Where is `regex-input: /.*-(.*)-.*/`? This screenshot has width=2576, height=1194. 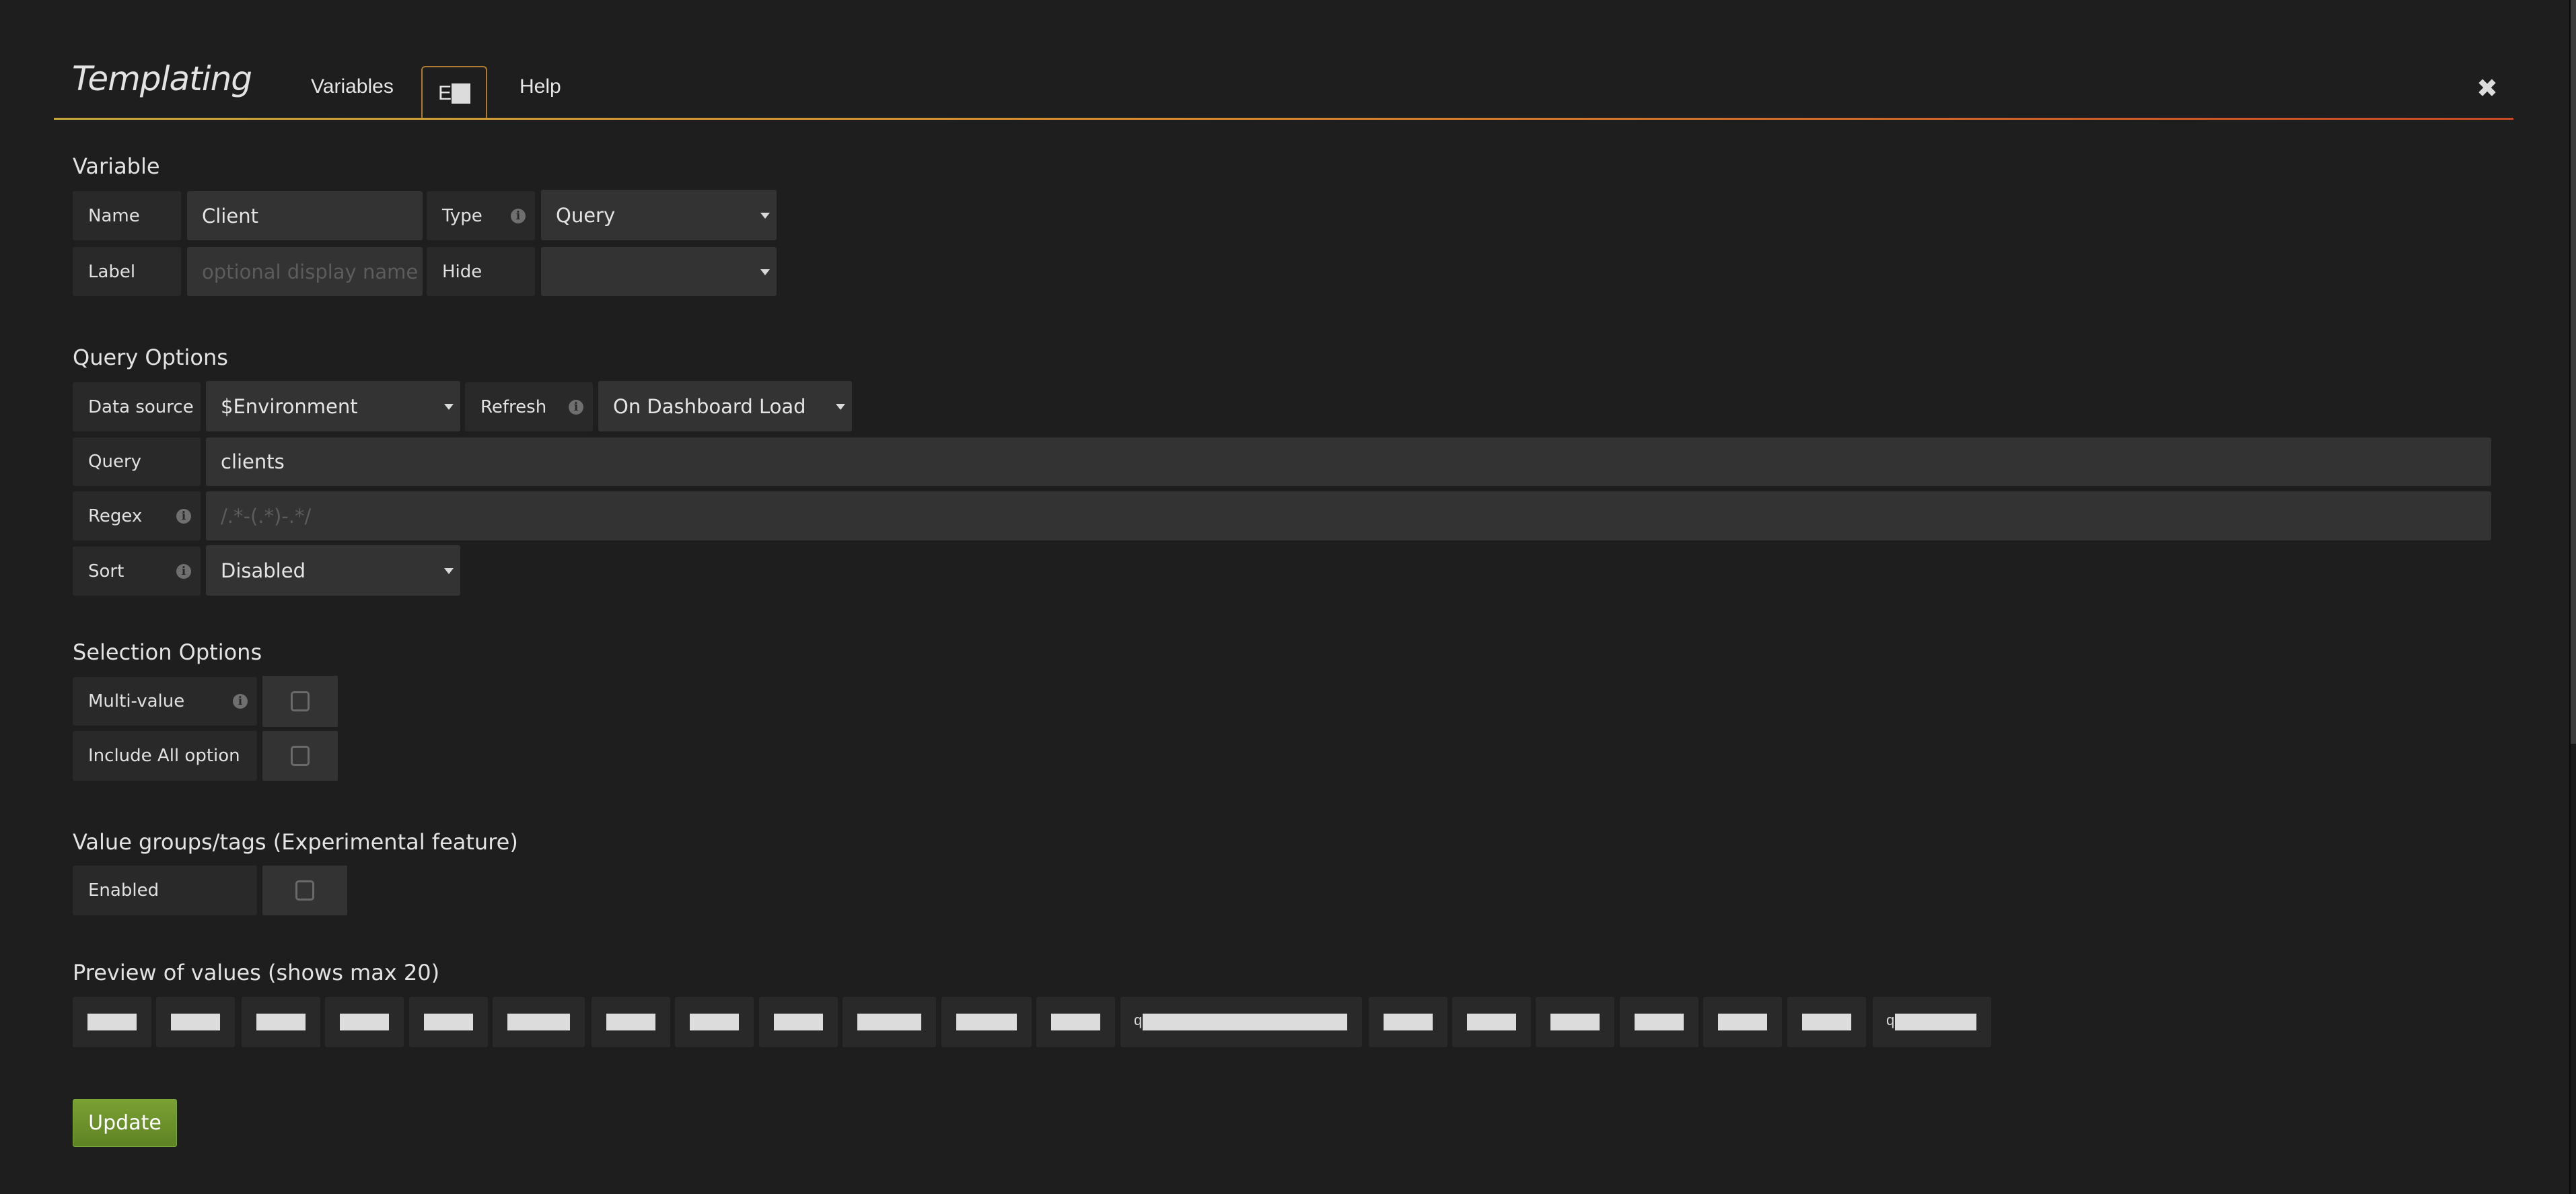 regex-input: /.*-(.*)-.*/ is located at coordinates (1348, 515).